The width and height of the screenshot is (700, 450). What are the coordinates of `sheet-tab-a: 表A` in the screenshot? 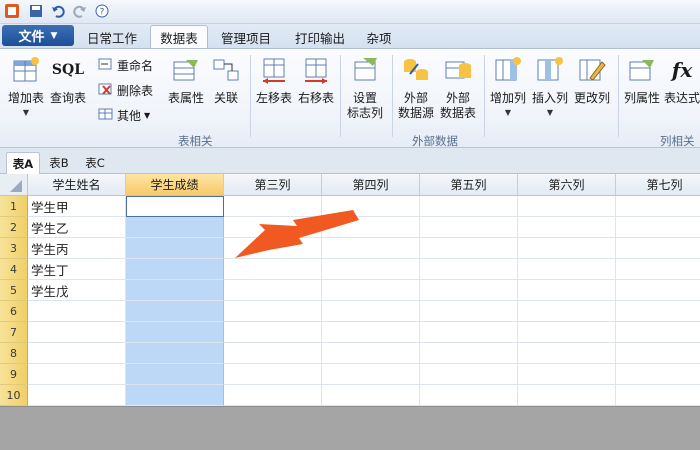 It's located at (23, 163).